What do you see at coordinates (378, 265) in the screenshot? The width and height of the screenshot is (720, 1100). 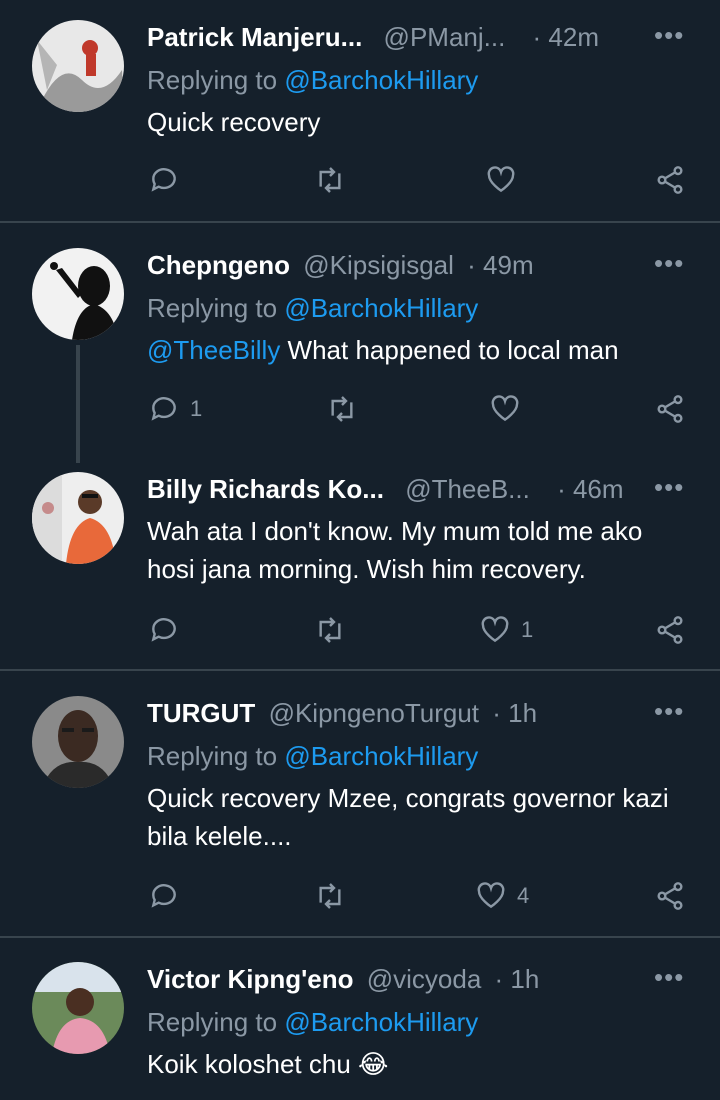 I see `user-handle: @Kipsigisgal` at bounding box center [378, 265].